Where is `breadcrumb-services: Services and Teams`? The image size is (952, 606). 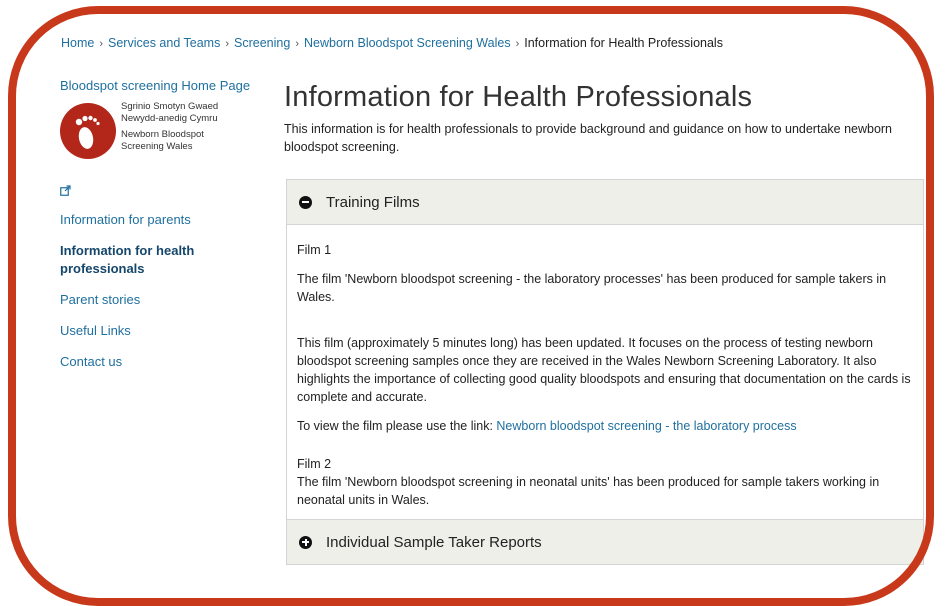 breadcrumb-services: Services and Teams is located at coordinates (164, 43).